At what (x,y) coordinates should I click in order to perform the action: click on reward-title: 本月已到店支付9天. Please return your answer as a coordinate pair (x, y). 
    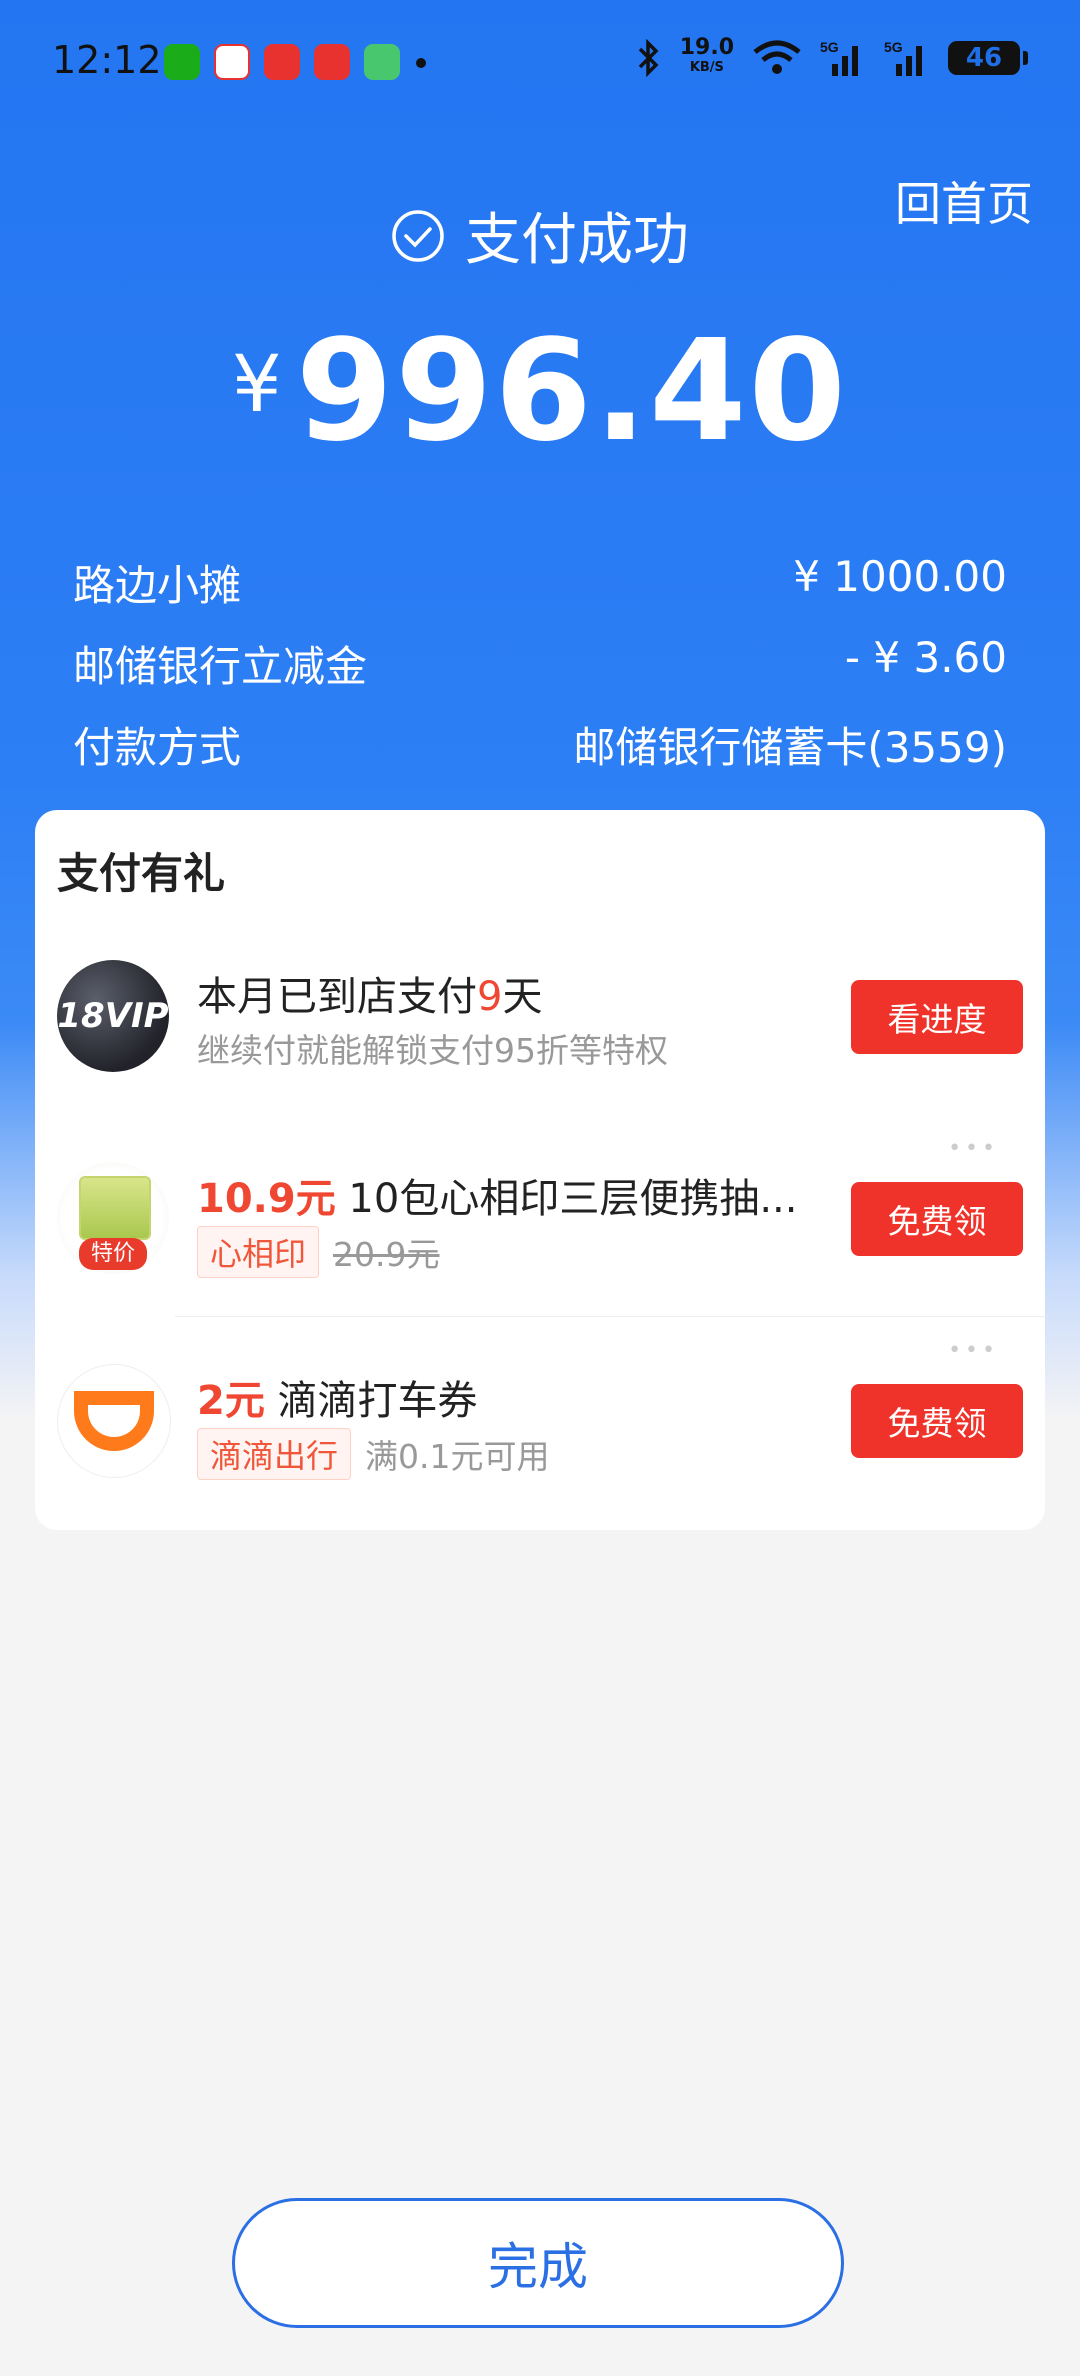
    Looking at the image, I should click on (370, 997).